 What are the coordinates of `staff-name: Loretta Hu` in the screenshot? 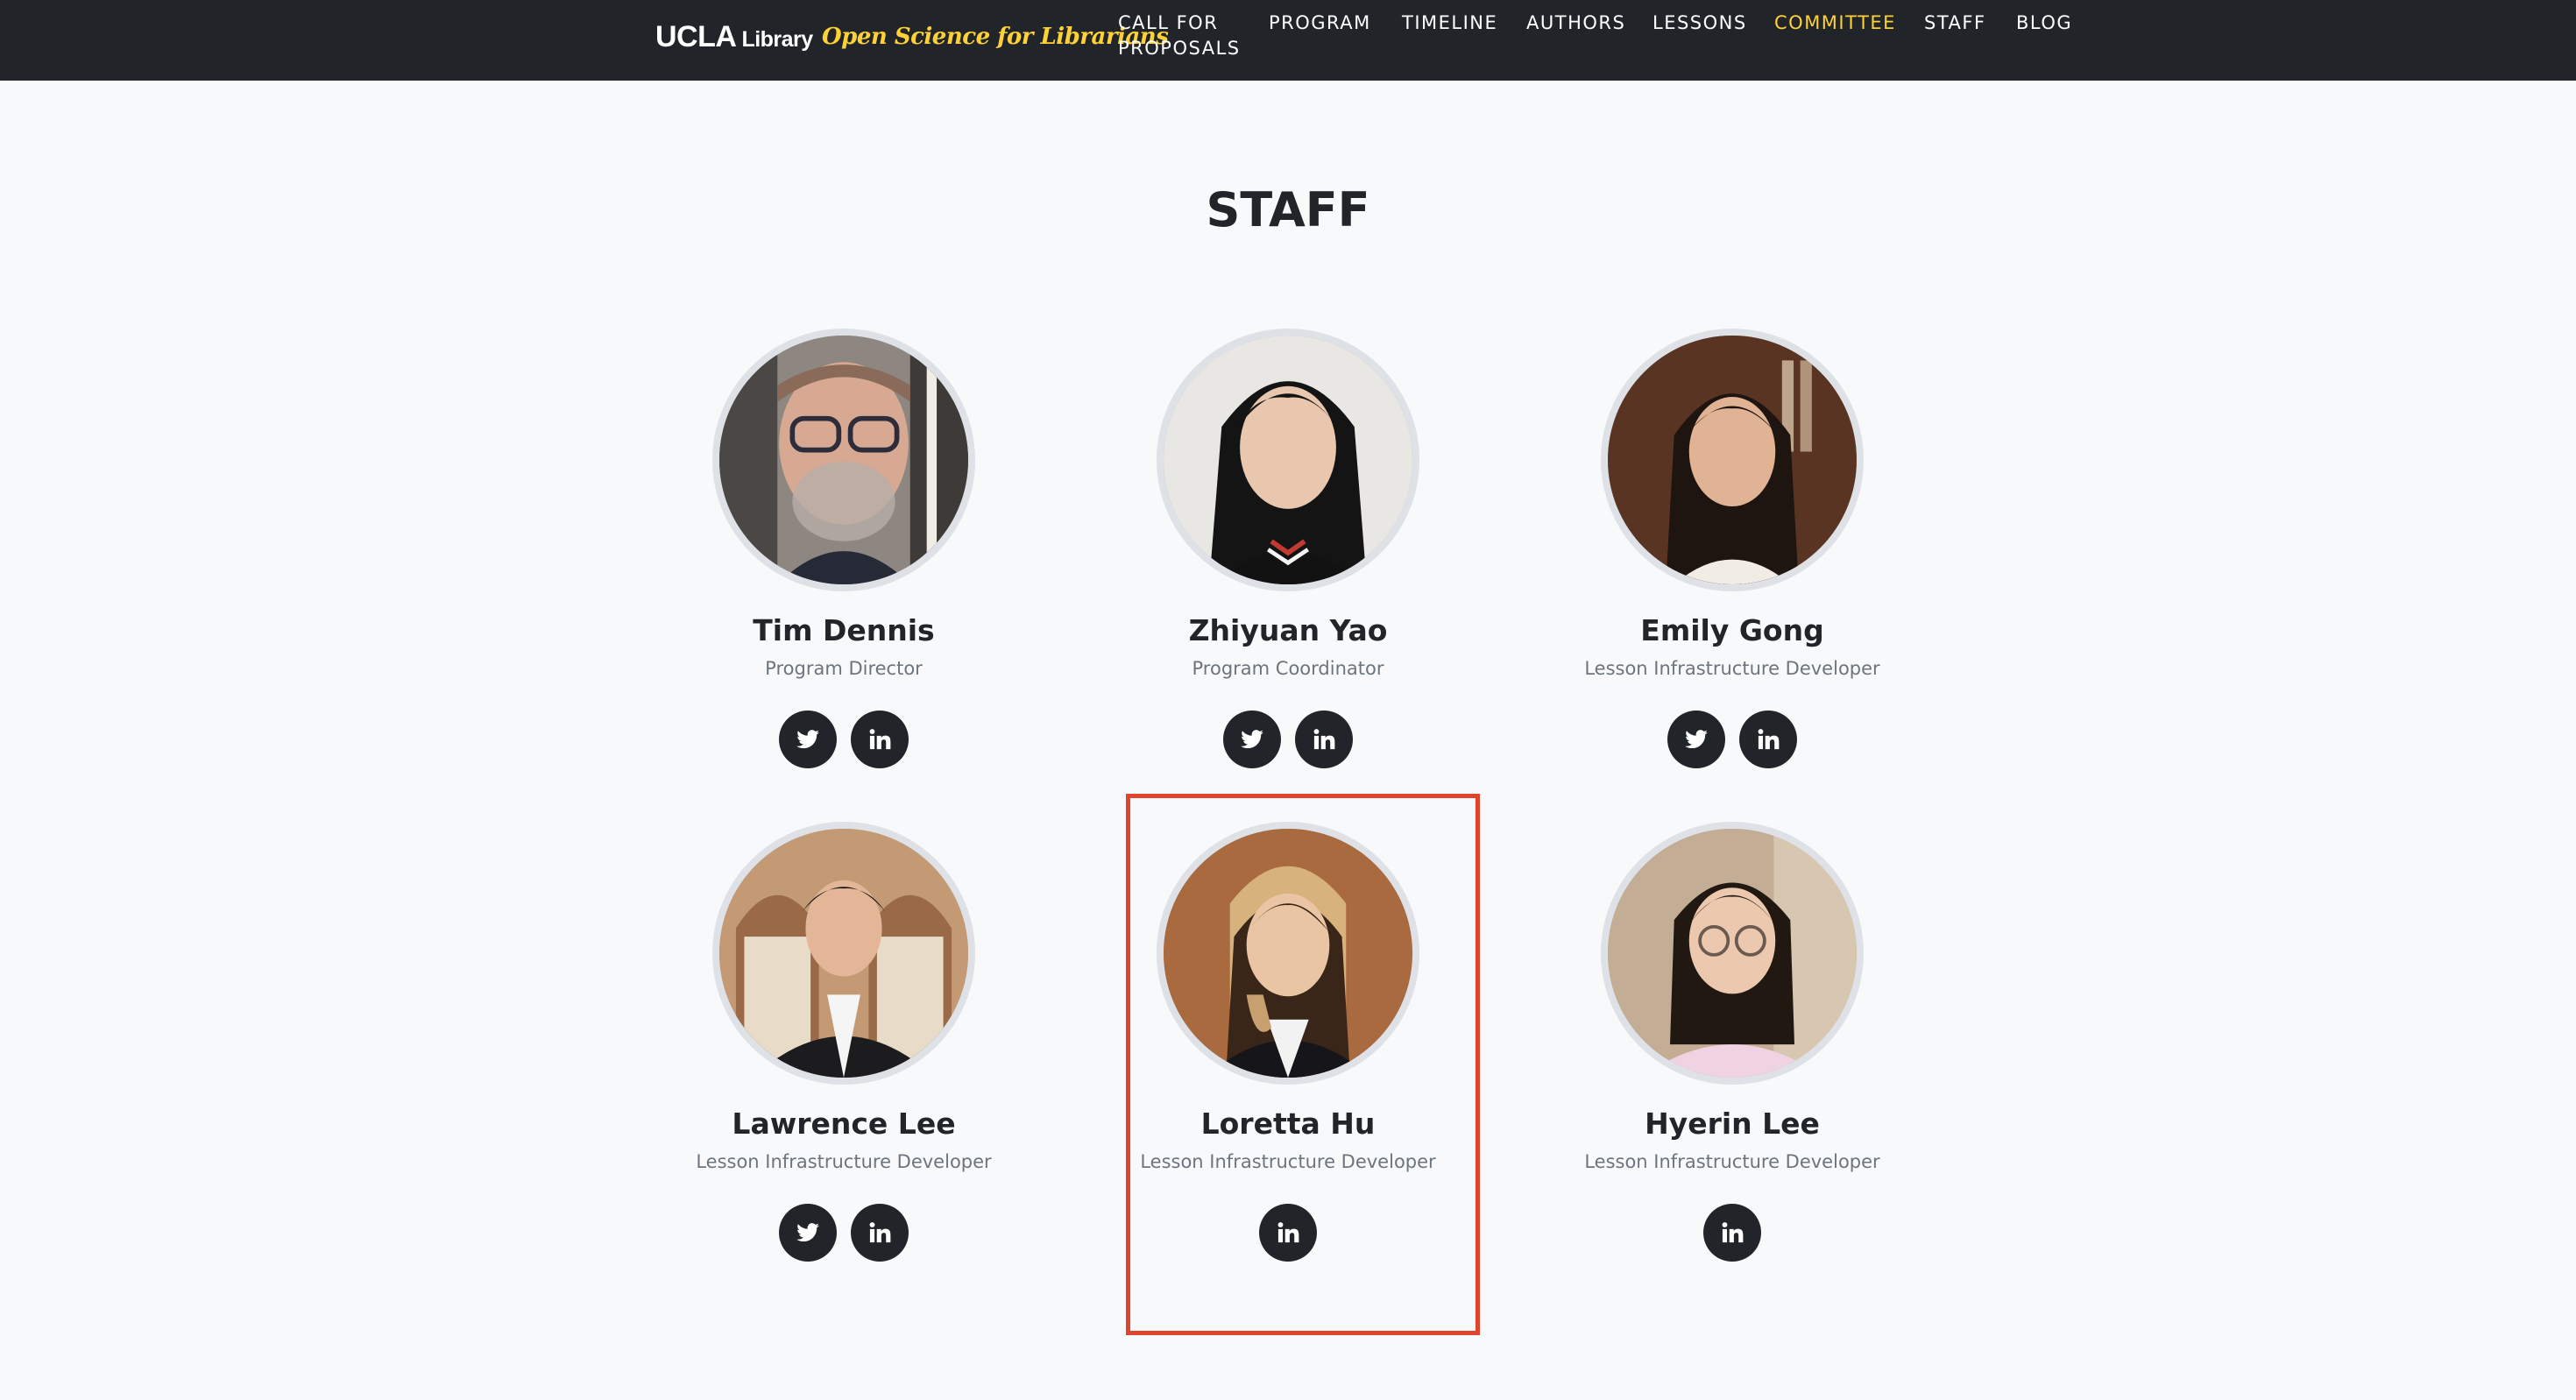 It's located at (1288, 1124).